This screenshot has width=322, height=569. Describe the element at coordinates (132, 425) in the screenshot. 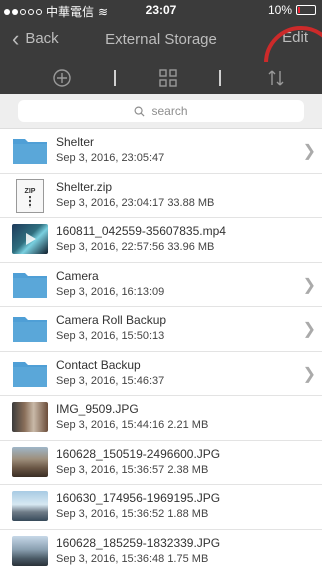

I see `file-meta: Sep 3, 2016, 15:44:16 2.21 MB` at that location.